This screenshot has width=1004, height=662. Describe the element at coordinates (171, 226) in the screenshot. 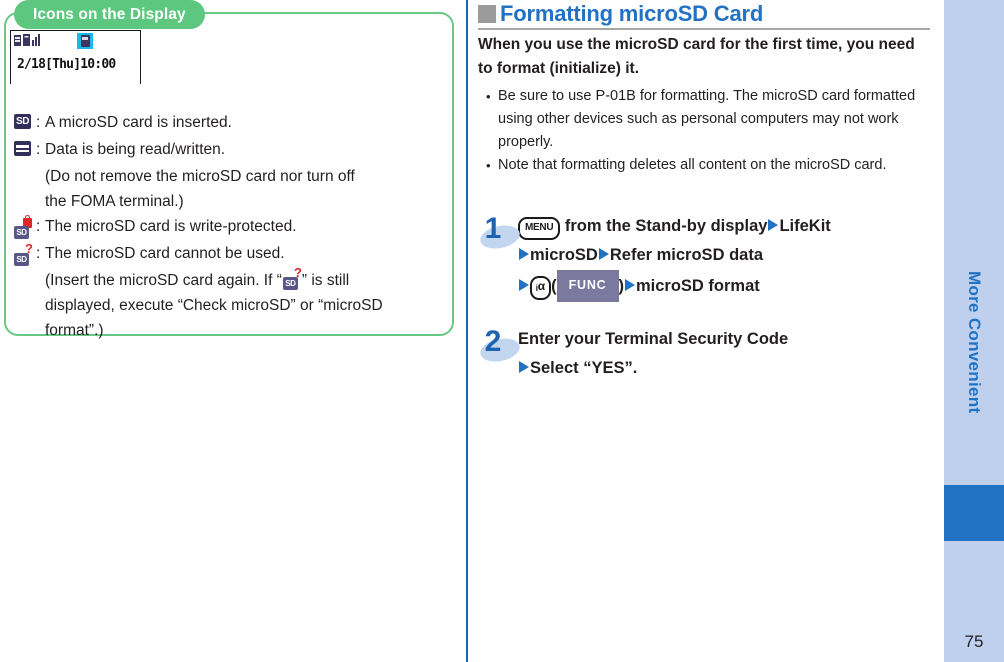

I see `legend-text: The microSD card is write-protected.` at that location.